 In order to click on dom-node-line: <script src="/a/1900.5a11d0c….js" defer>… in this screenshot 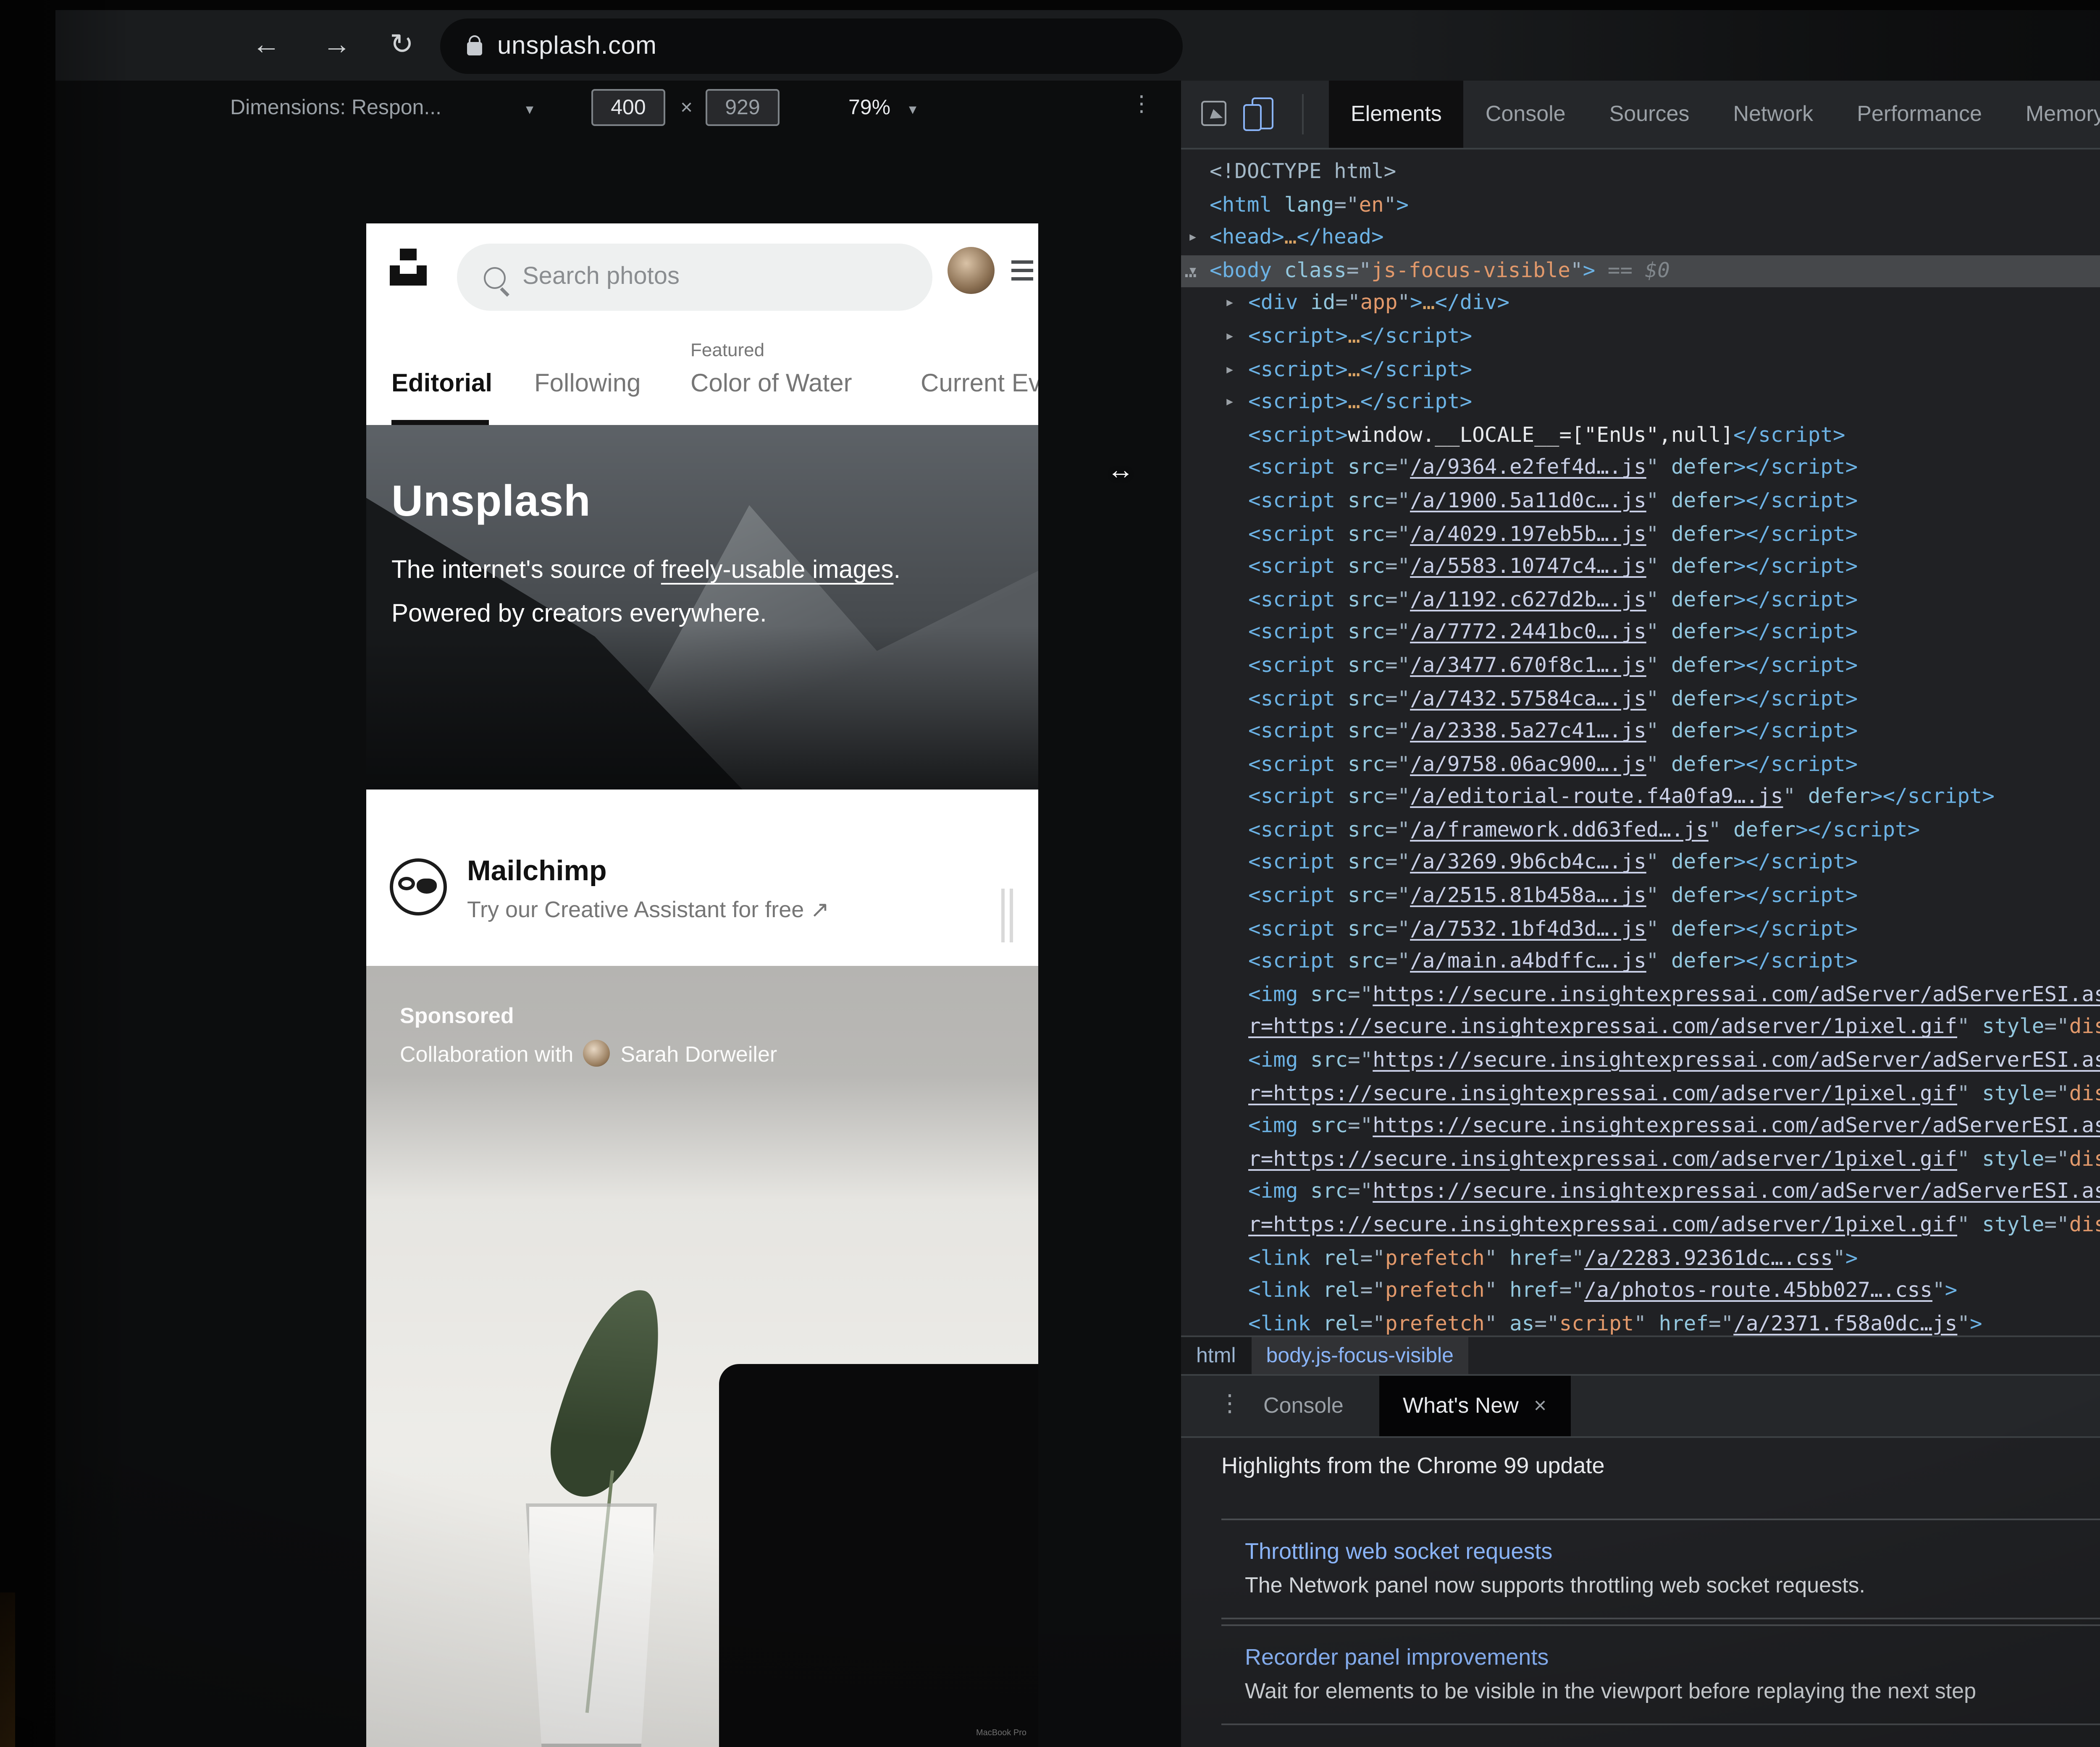, I will do `click(1640, 501)`.